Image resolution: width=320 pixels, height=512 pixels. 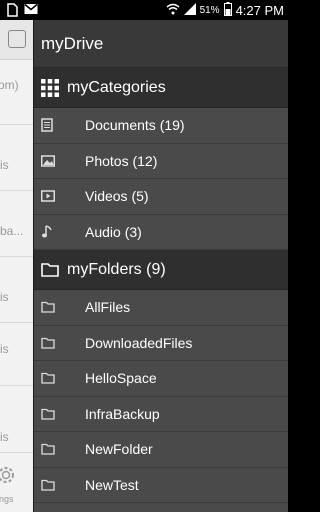 I want to click on grid-icon, so click(x=50, y=88).